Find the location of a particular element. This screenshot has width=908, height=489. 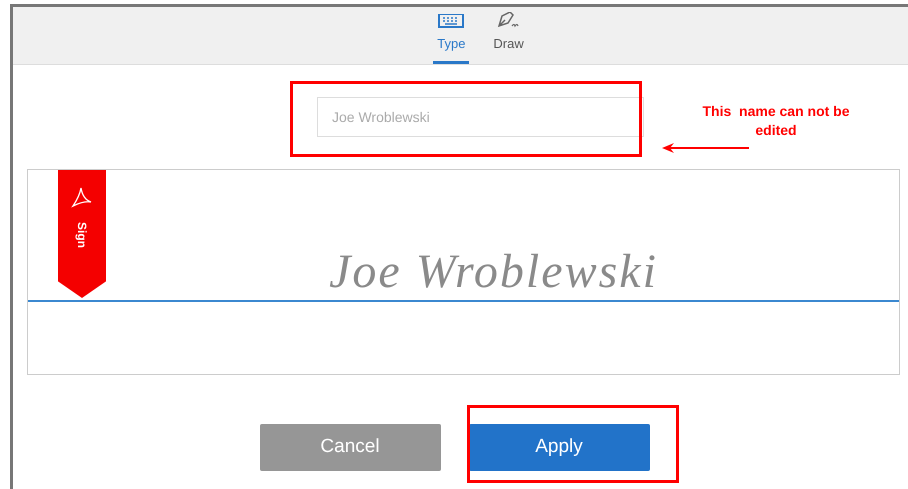

apply-button: Apply is located at coordinates (559, 447).